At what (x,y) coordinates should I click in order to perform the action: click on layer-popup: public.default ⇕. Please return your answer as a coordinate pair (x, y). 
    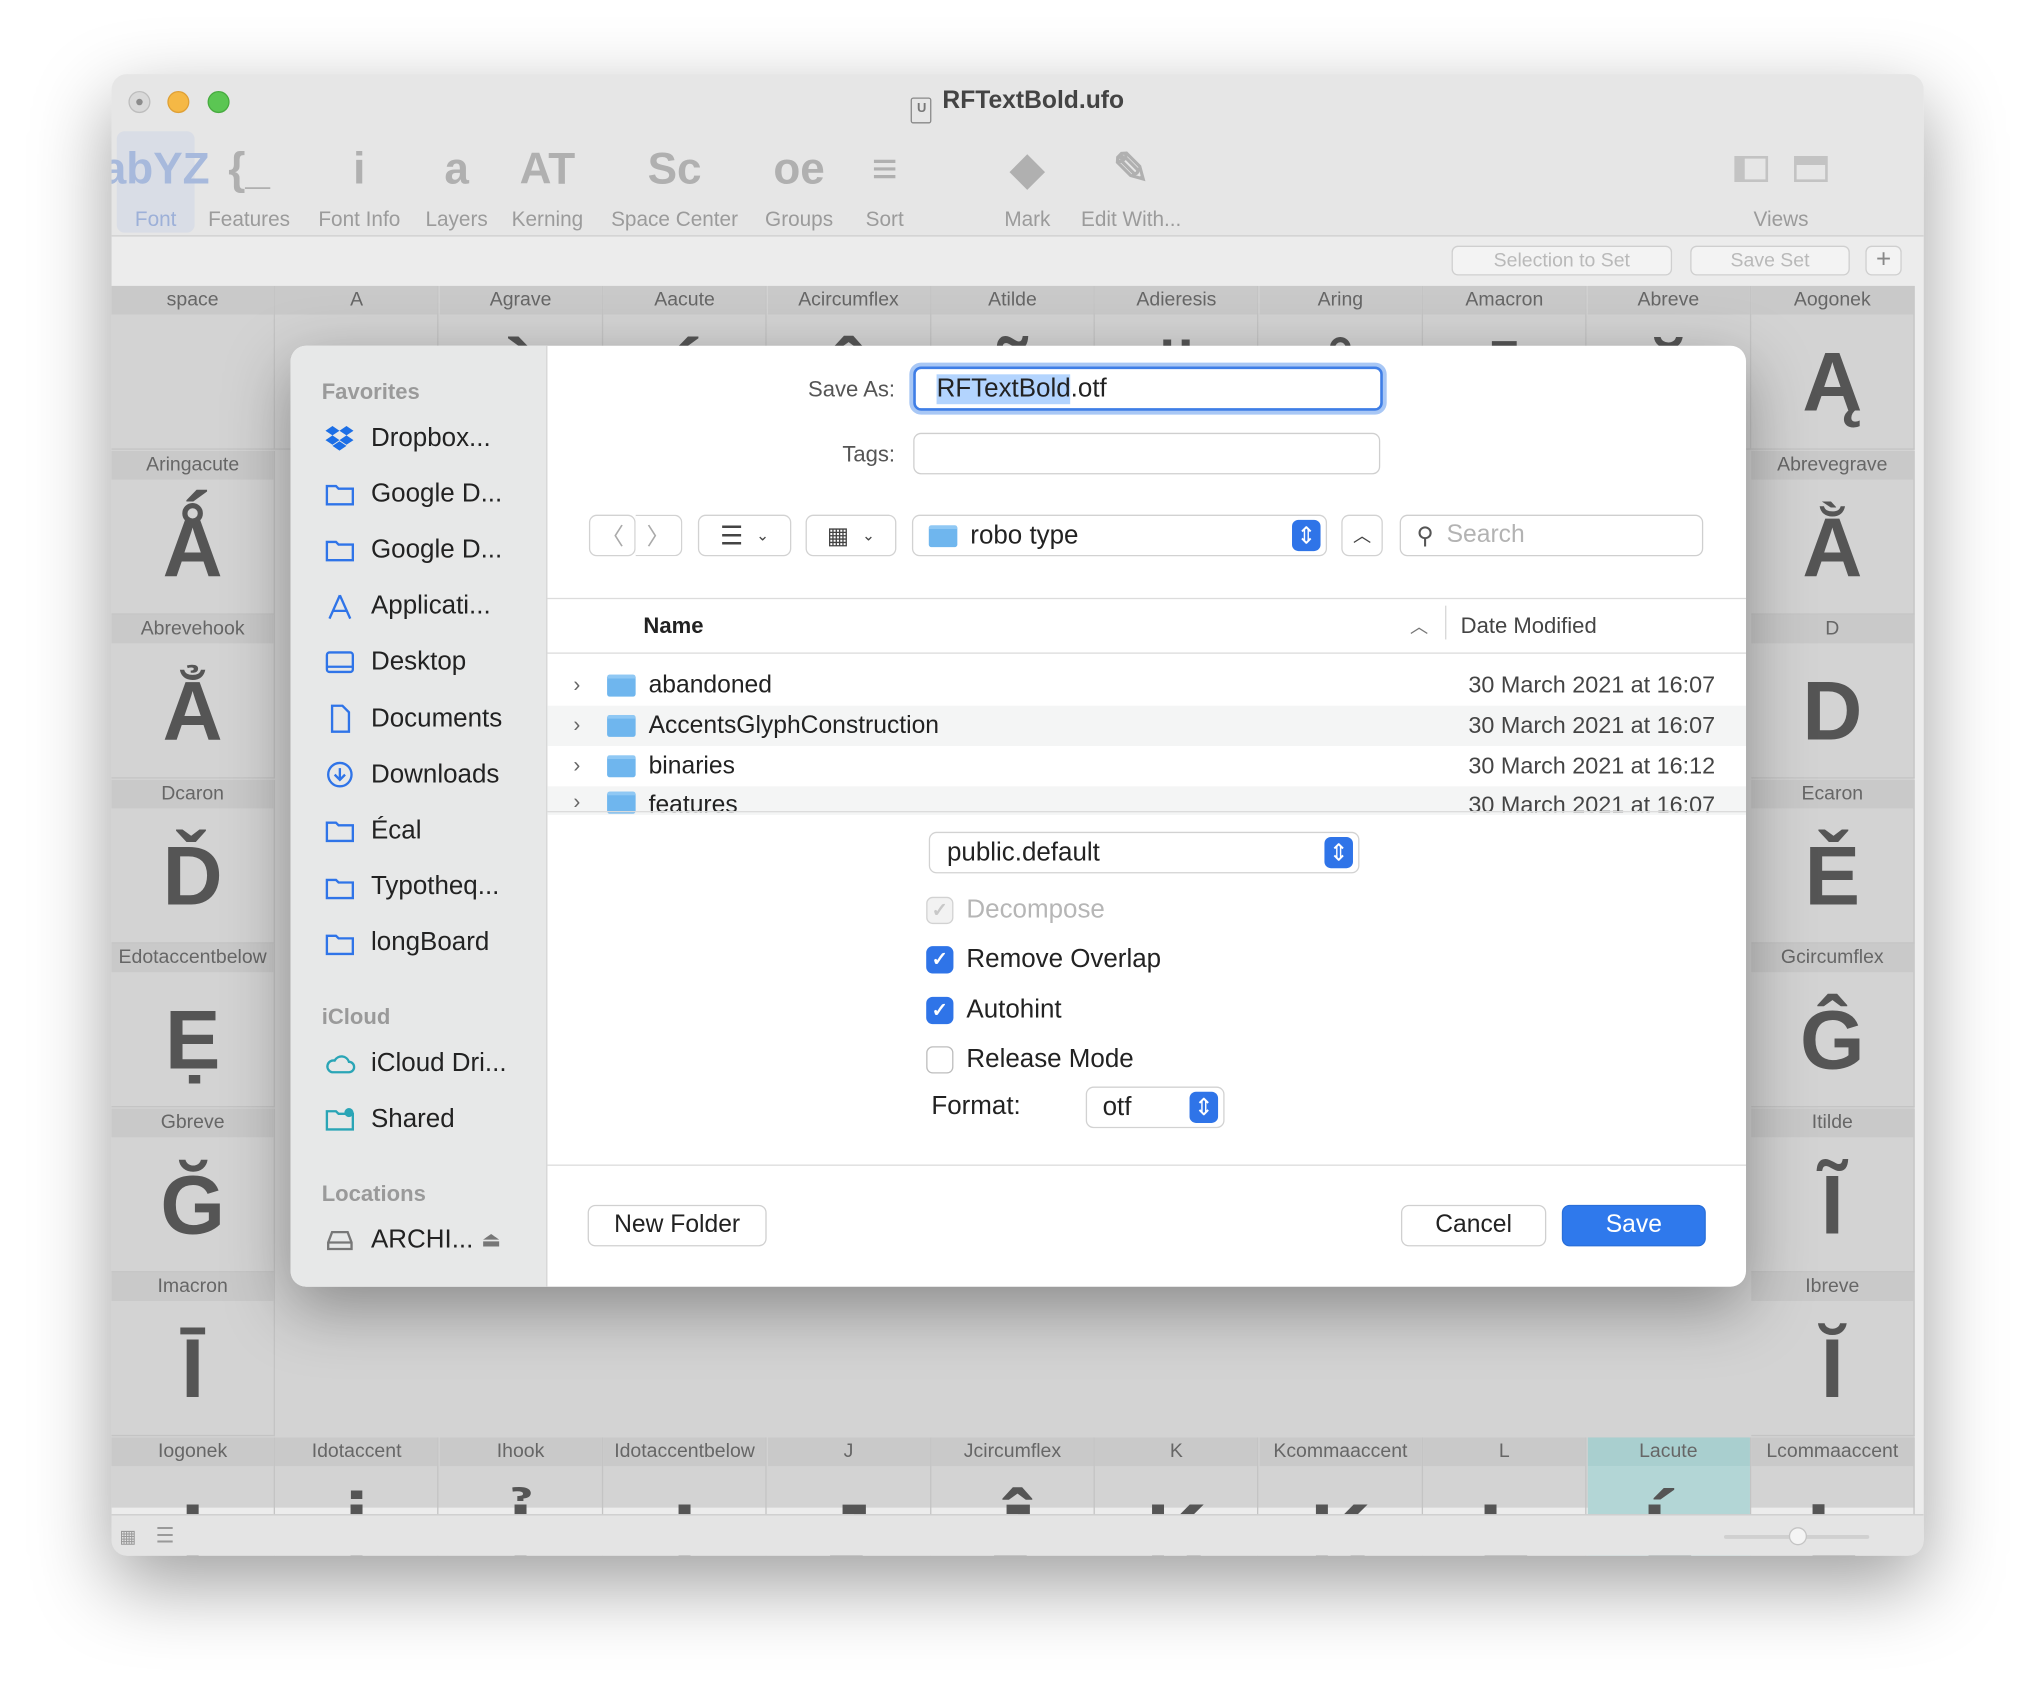
    Looking at the image, I should click on (1144, 852).